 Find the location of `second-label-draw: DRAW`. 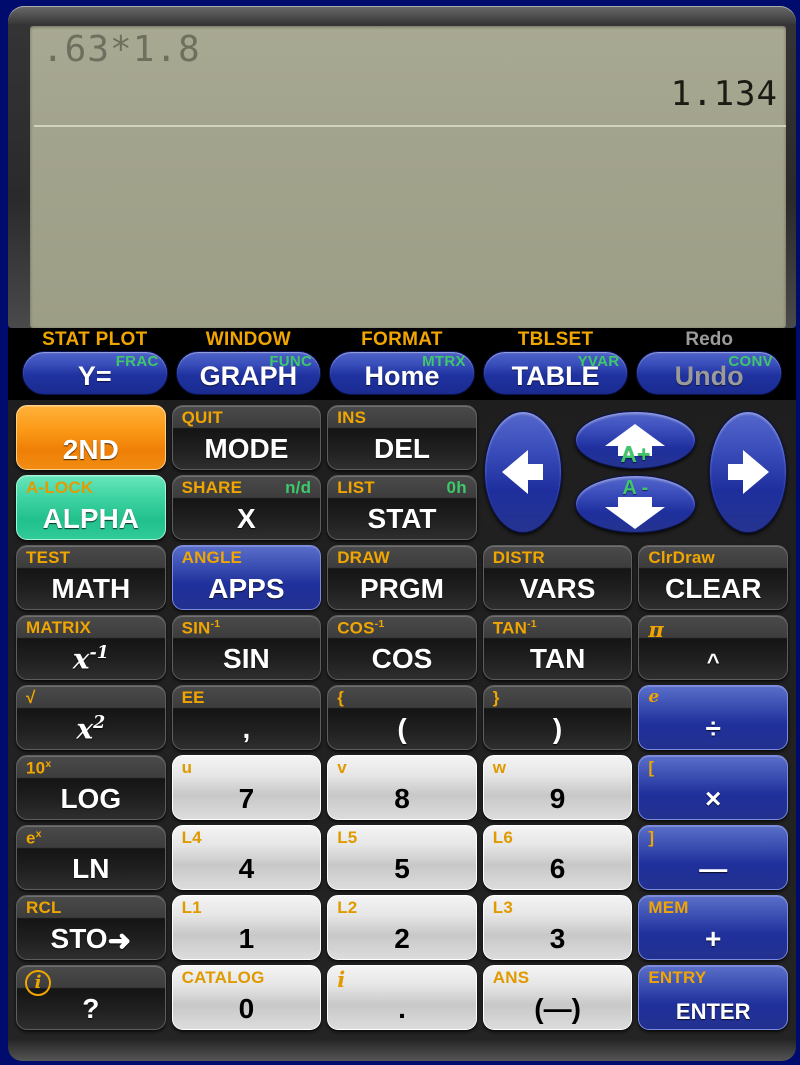

second-label-draw: DRAW is located at coordinates (363, 557).